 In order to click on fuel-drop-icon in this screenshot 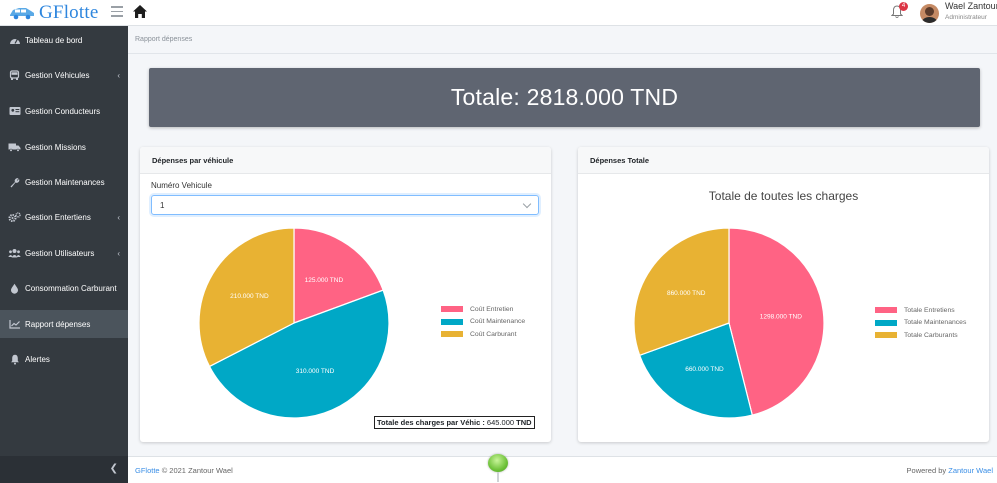, I will do `click(14, 288)`.